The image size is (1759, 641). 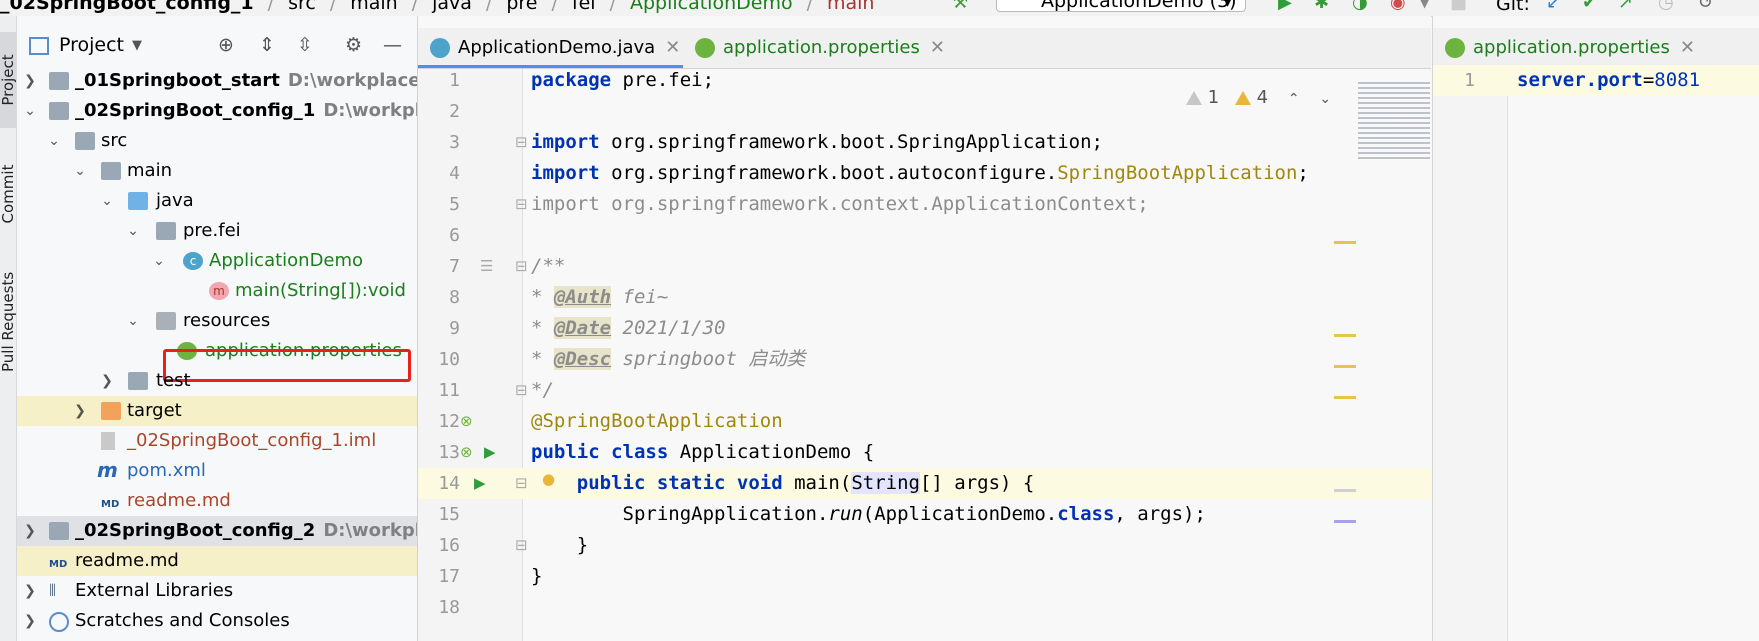 What do you see at coordinates (466, 421) in the screenshot?
I see `spring-bean-icon: ⊗` at bounding box center [466, 421].